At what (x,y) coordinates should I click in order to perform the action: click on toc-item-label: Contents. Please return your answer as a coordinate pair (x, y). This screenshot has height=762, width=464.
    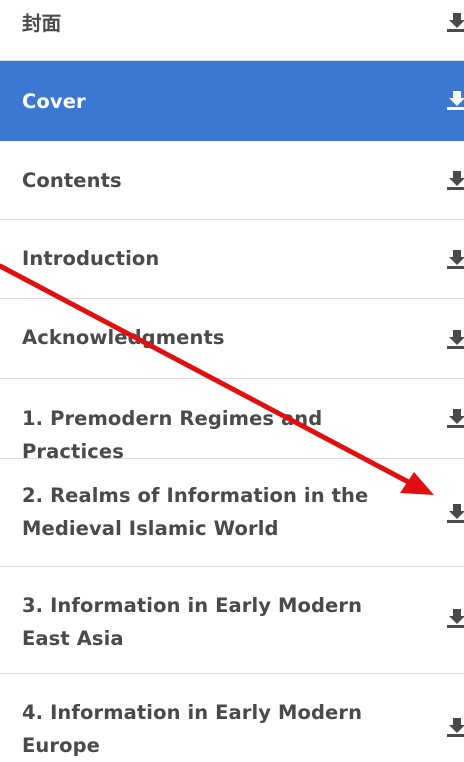
    Looking at the image, I should click on (72, 180).